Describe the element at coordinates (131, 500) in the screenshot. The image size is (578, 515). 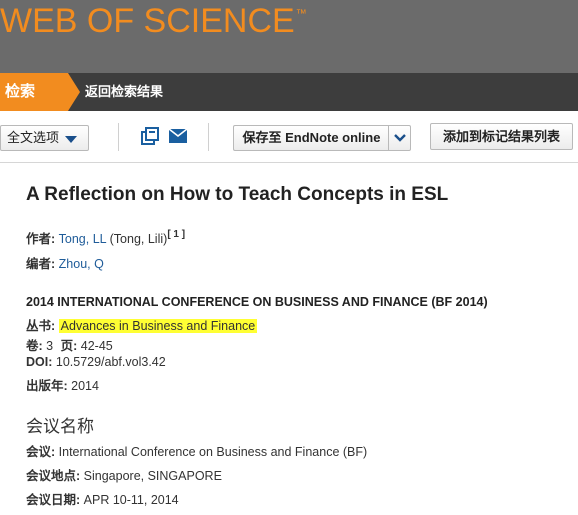
I see `conference-date-value: APR 10-11, 2014` at that location.